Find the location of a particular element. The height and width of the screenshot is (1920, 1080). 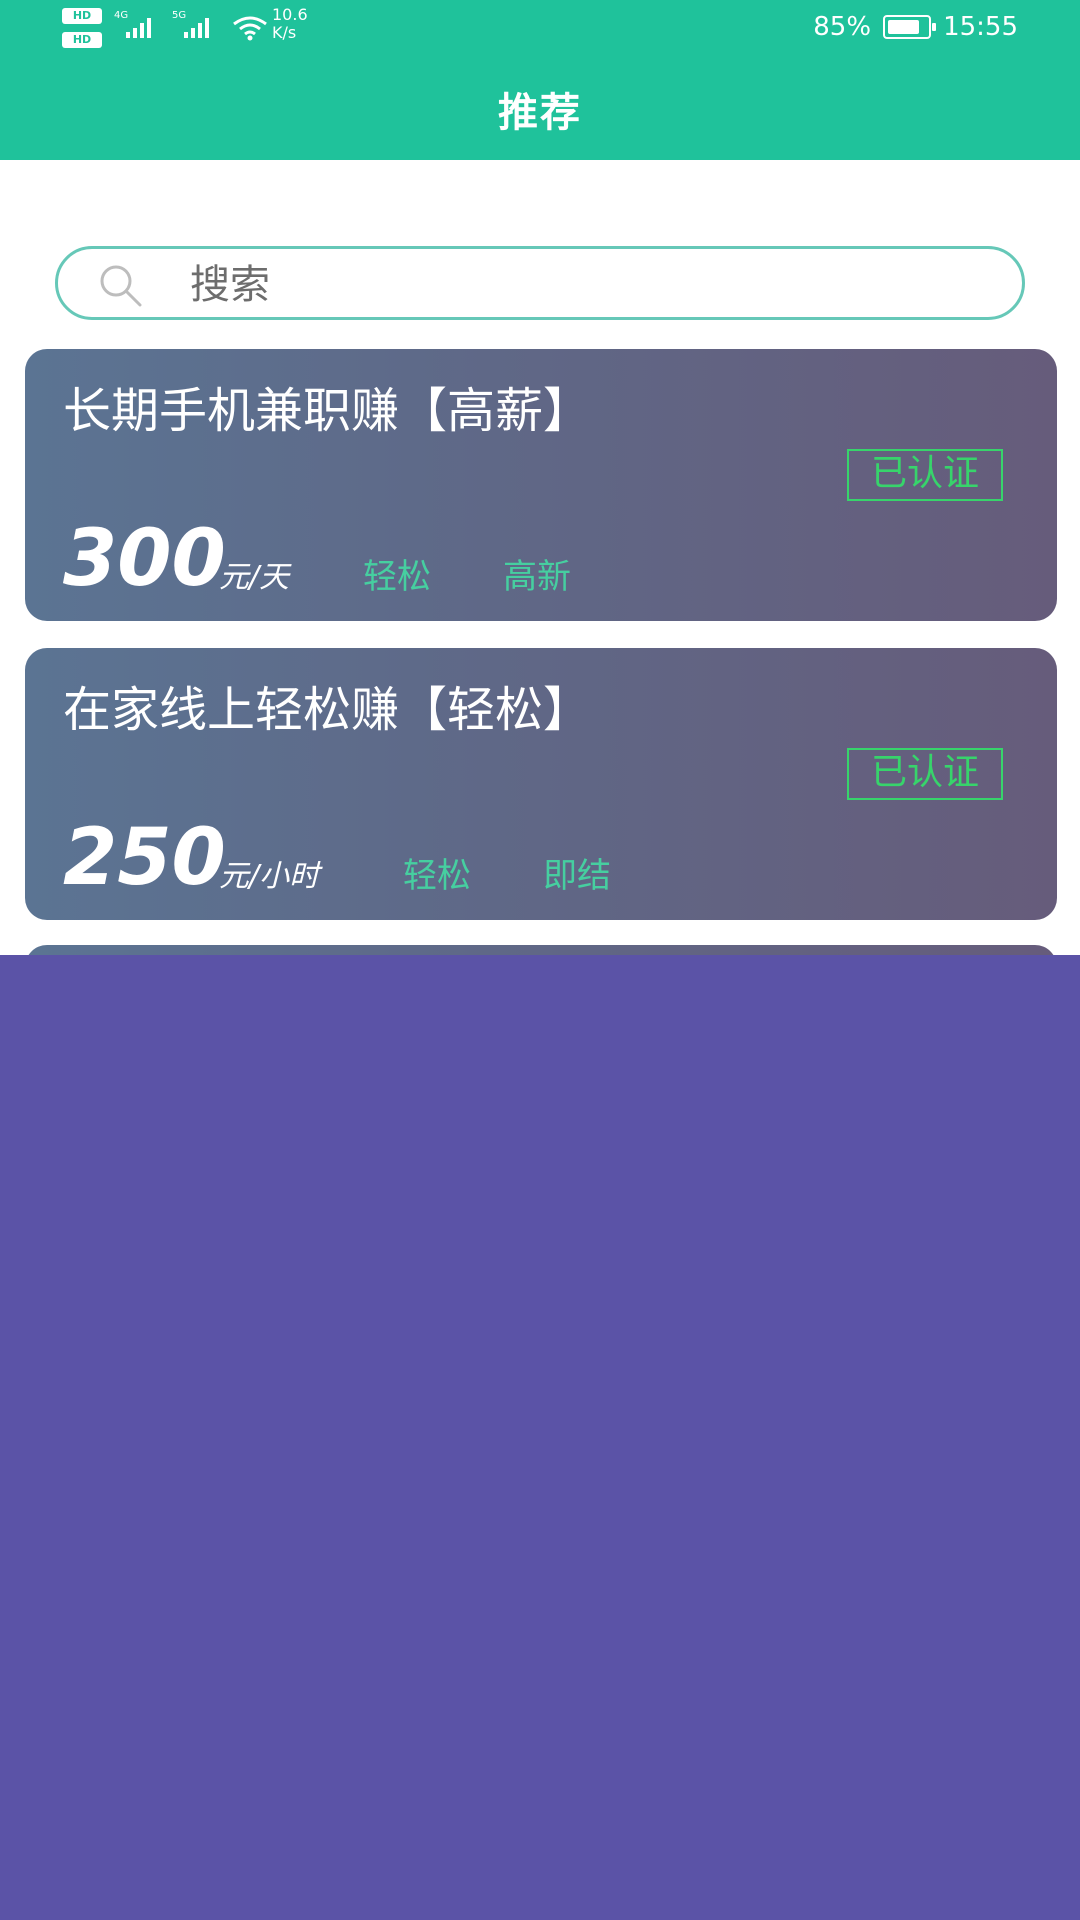

network-speed: 10.6 K/s is located at coordinates (290, 24).